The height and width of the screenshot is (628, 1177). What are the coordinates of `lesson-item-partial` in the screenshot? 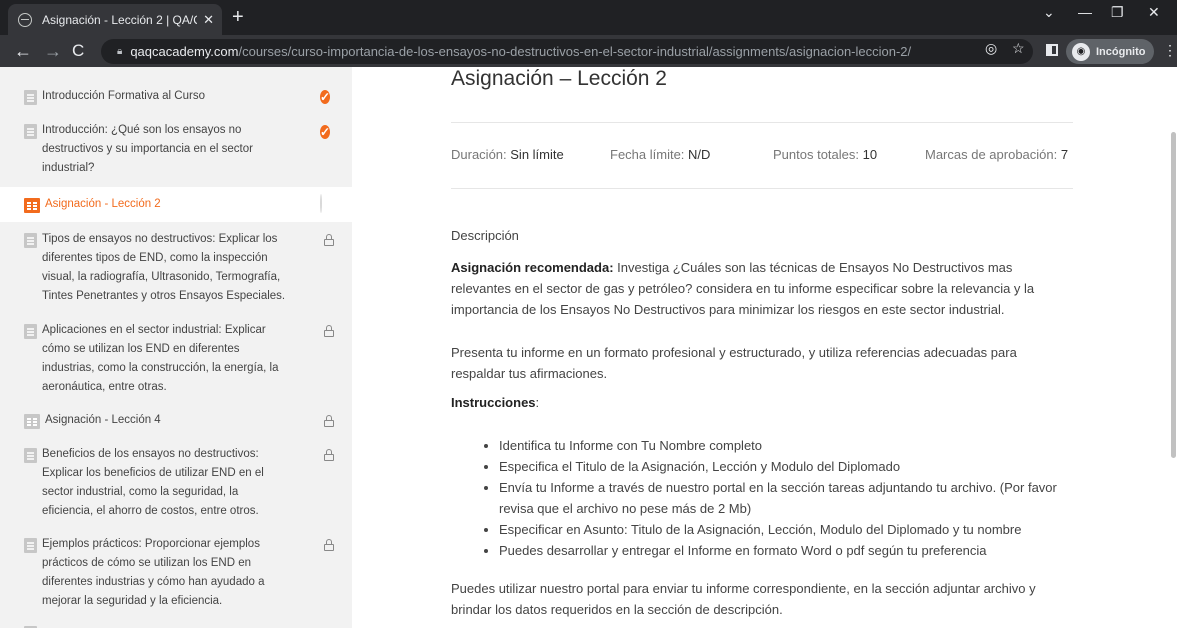 It's located at (176, 625).